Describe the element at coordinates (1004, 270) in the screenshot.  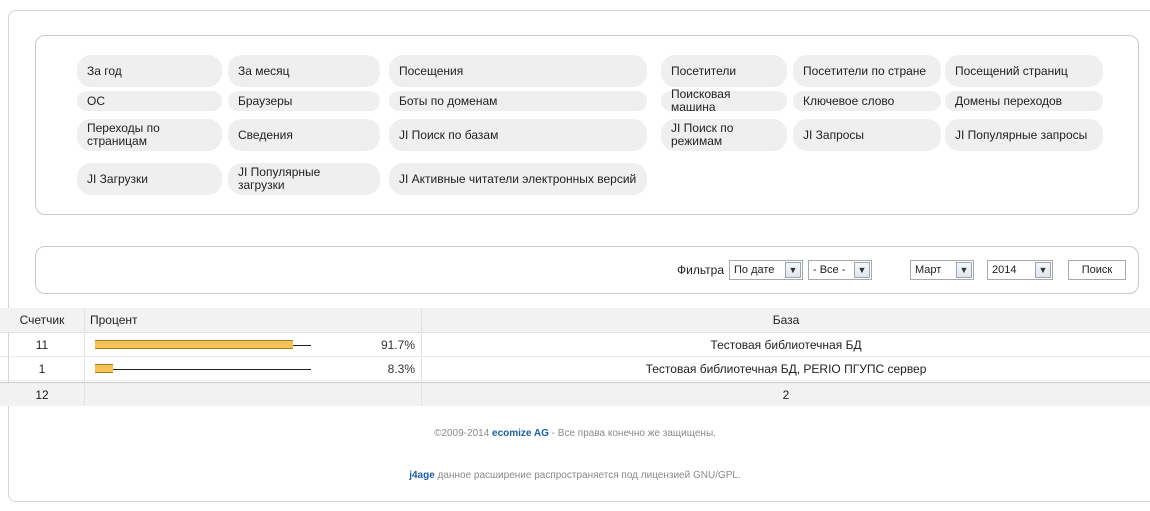
I see `year-value: 2014` at that location.